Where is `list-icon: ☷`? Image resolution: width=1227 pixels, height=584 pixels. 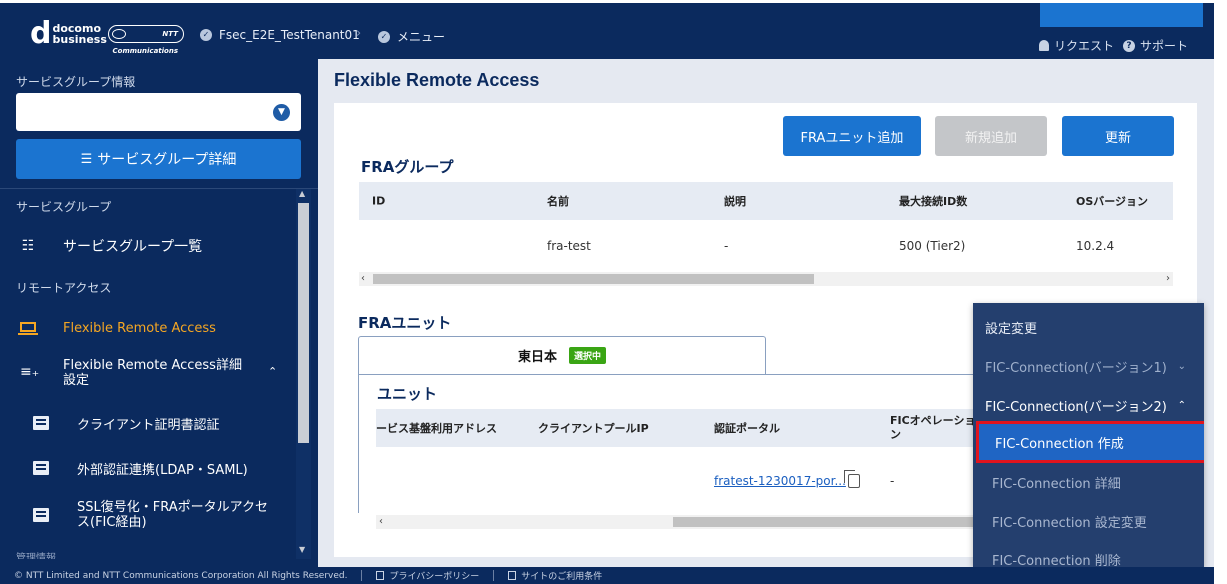
list-icon: ☷ is located at coordinates (28, 246).